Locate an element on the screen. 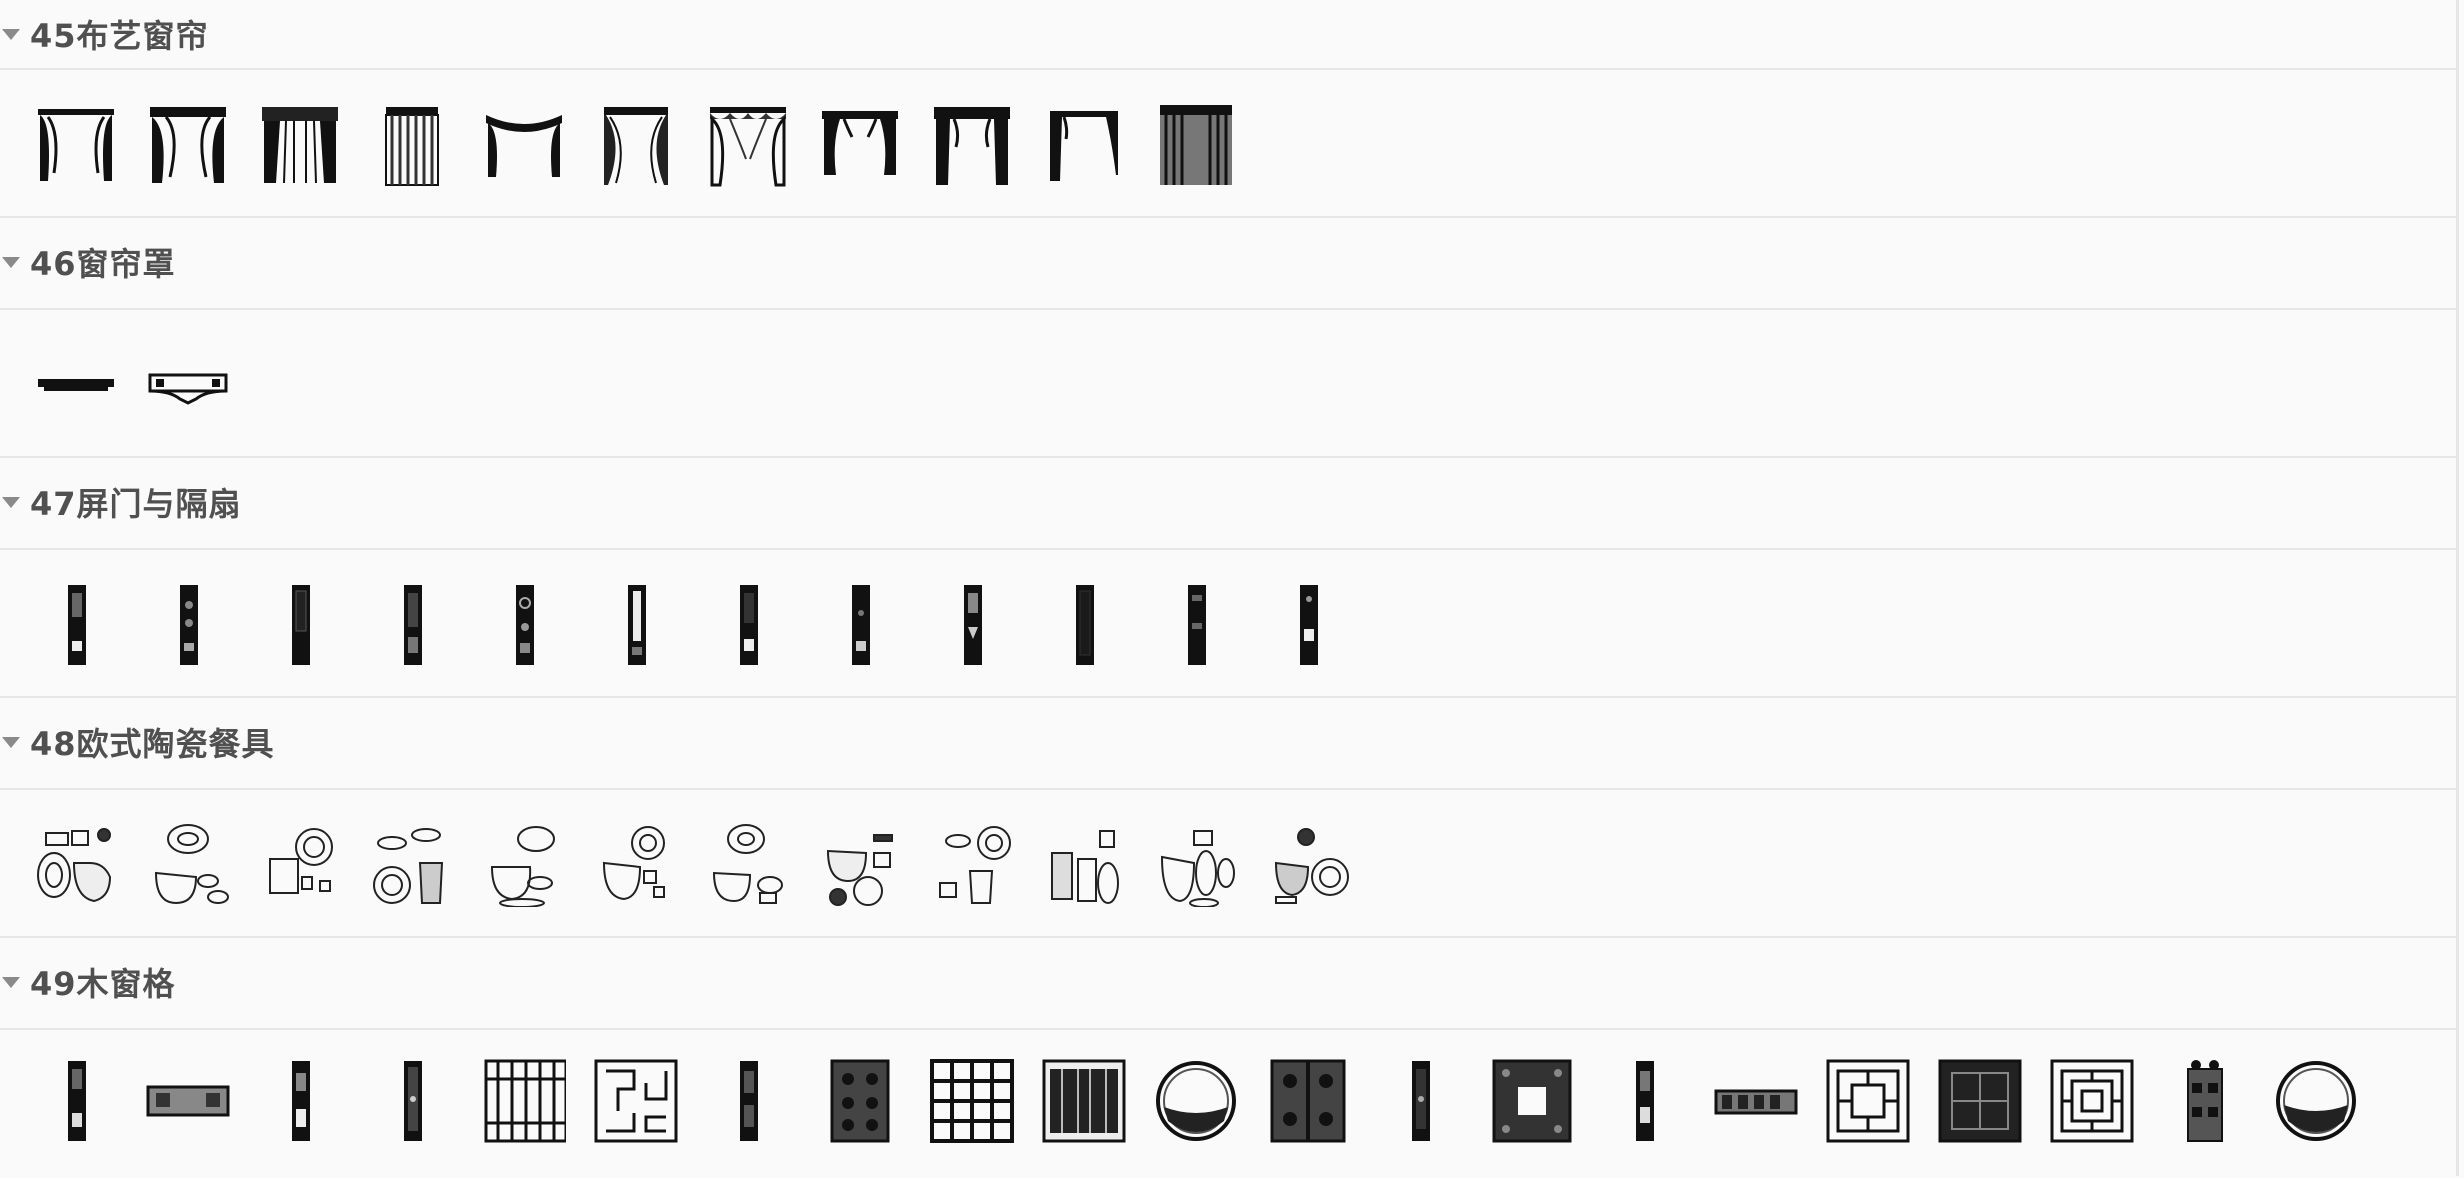 The image size is (2464, 1178). section-header: 46窗帘罩 is located at coordinates (1228, 263).